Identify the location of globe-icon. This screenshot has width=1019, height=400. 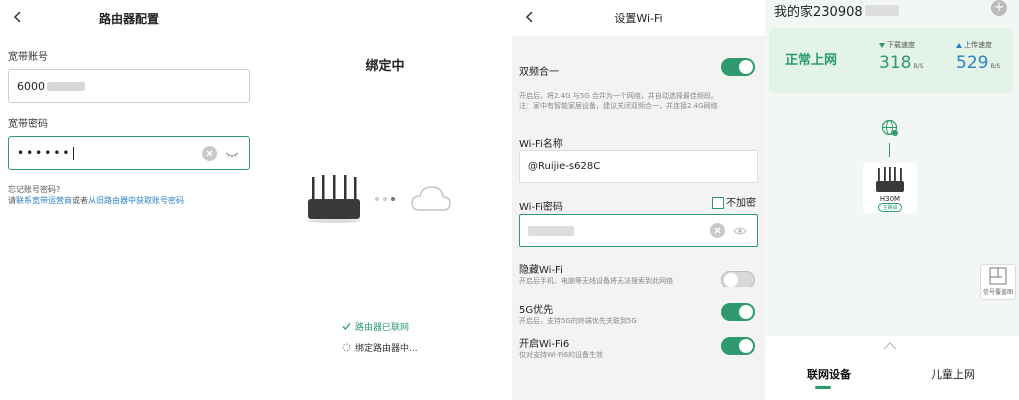
(889, 127).